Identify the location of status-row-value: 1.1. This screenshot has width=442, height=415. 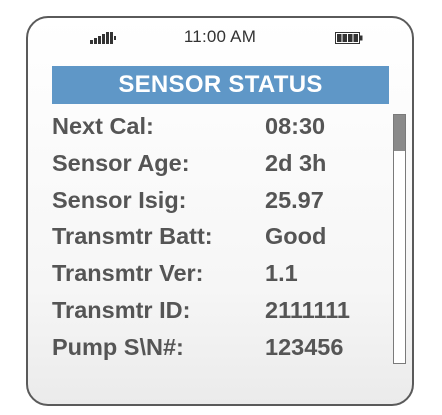
(281, 273).